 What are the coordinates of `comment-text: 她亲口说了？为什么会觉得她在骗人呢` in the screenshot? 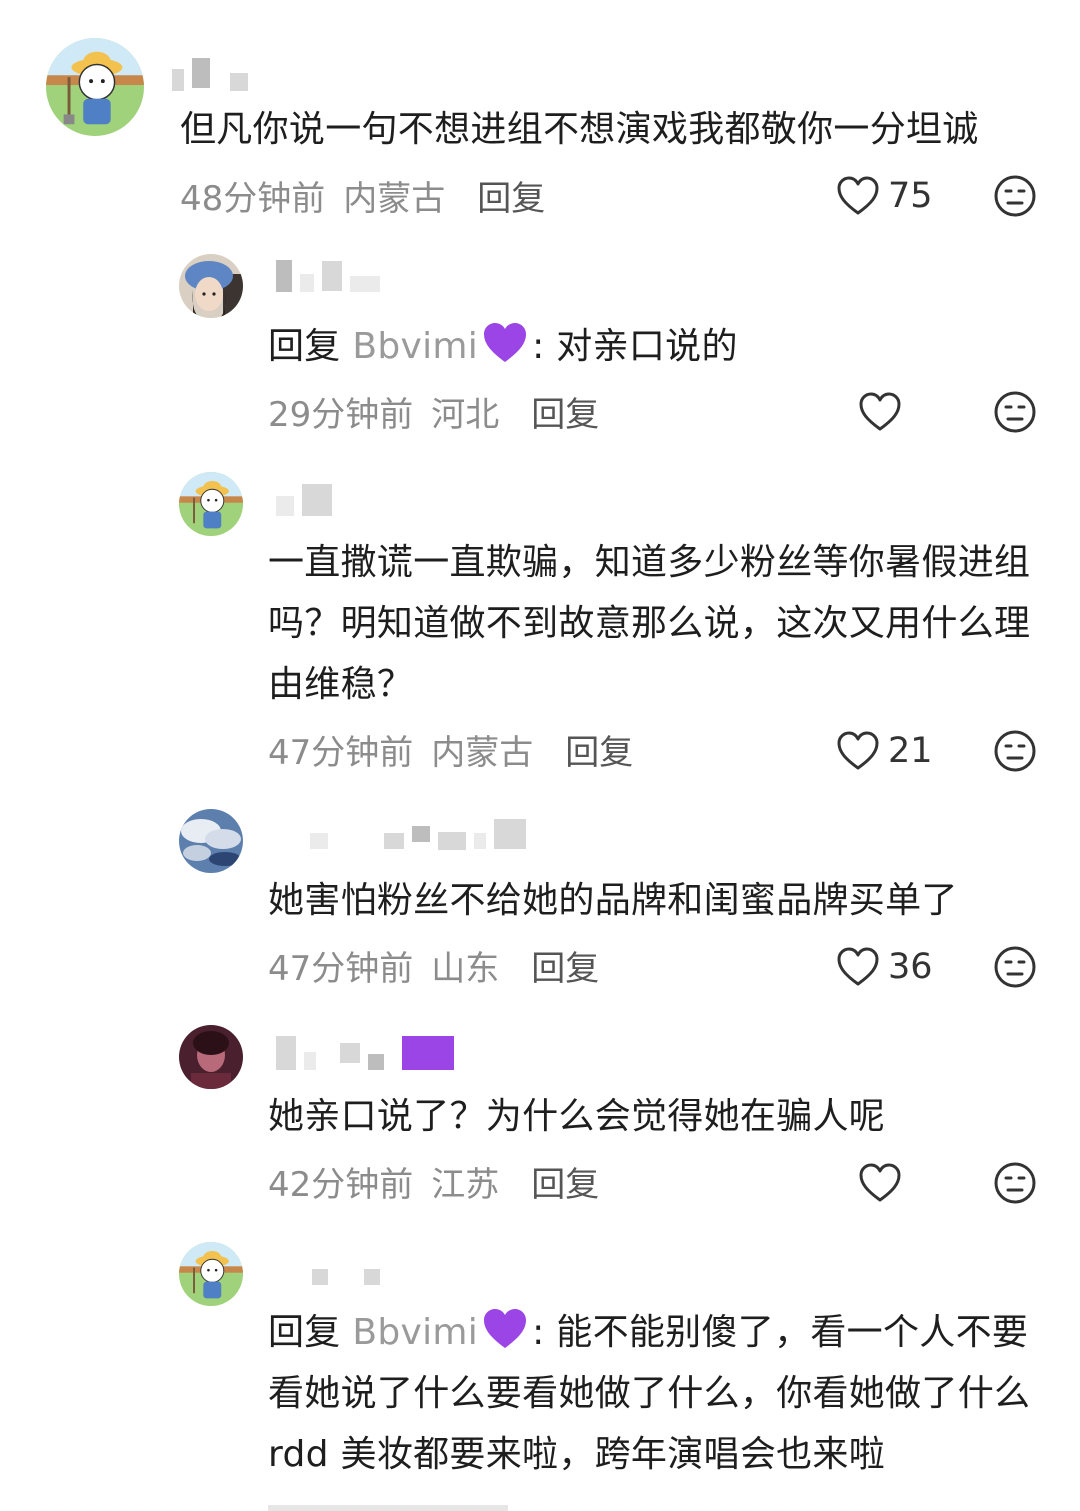 It's located at (577, 1116).